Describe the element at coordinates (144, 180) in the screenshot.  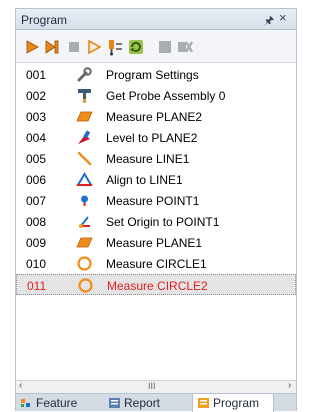
I see `step-label: Align to LINE1` at that location.